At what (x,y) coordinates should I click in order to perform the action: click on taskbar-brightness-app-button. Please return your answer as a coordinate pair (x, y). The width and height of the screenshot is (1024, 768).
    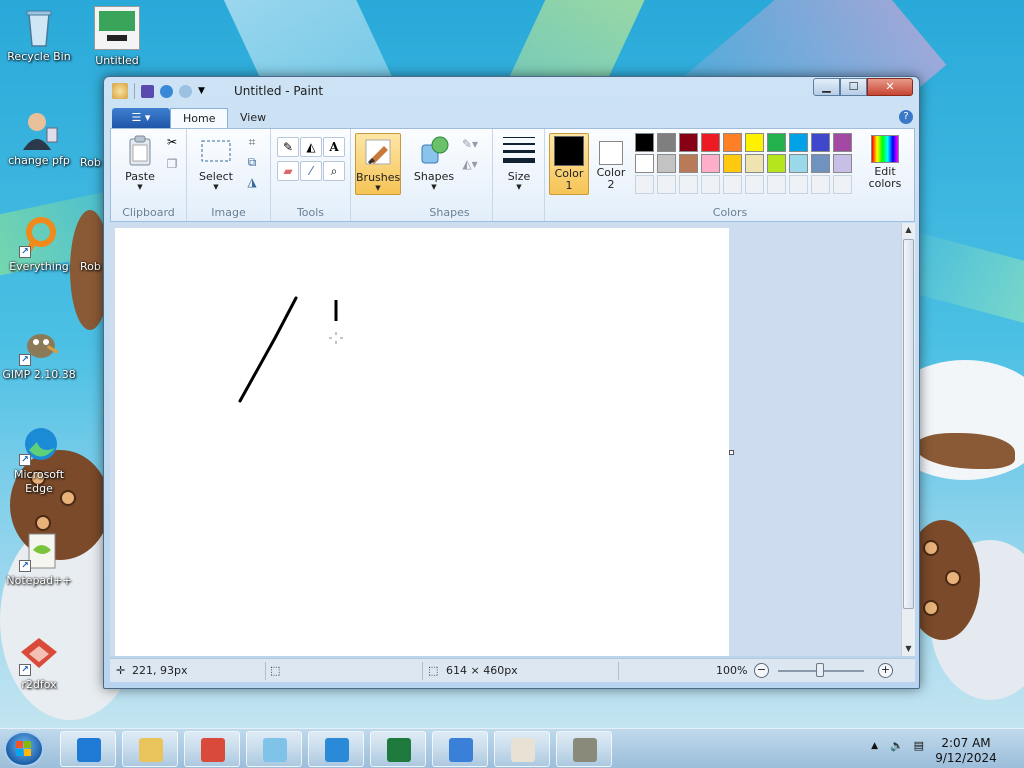
    Looking at the image, I should click on (460, 749).